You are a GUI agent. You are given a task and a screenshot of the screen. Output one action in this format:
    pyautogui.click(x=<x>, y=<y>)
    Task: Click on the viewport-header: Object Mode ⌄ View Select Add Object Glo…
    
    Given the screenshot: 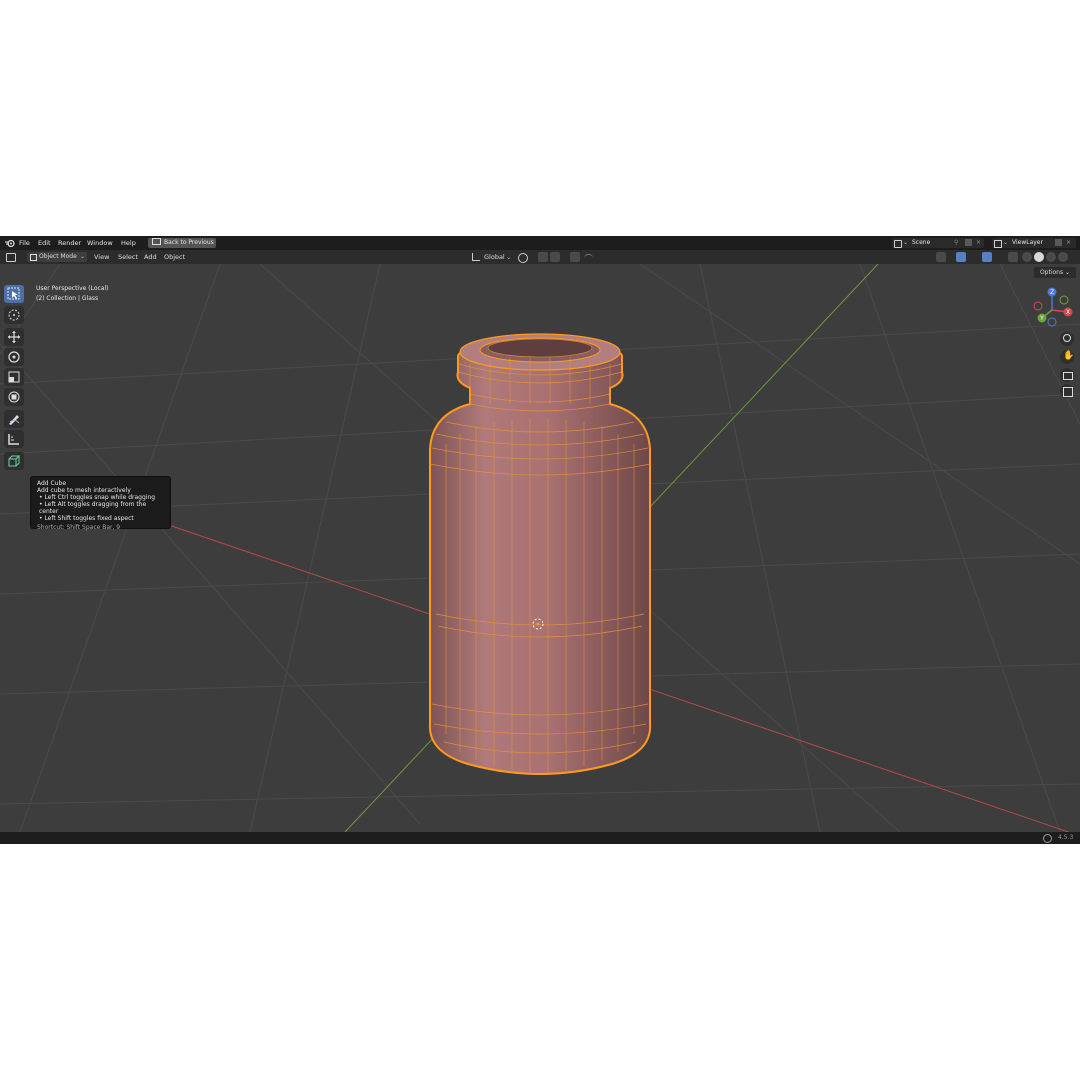 What is the action you would take?
    pyautogui.click(x=540, y=257)
    